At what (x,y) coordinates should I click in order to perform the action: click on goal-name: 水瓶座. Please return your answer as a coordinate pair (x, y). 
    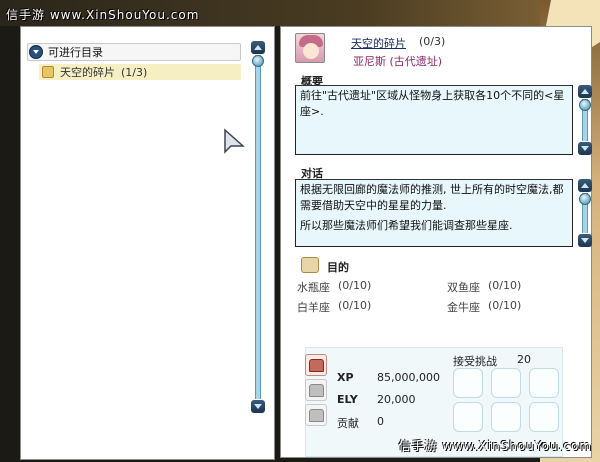
    Looking at the image, I should click on (313, 287).